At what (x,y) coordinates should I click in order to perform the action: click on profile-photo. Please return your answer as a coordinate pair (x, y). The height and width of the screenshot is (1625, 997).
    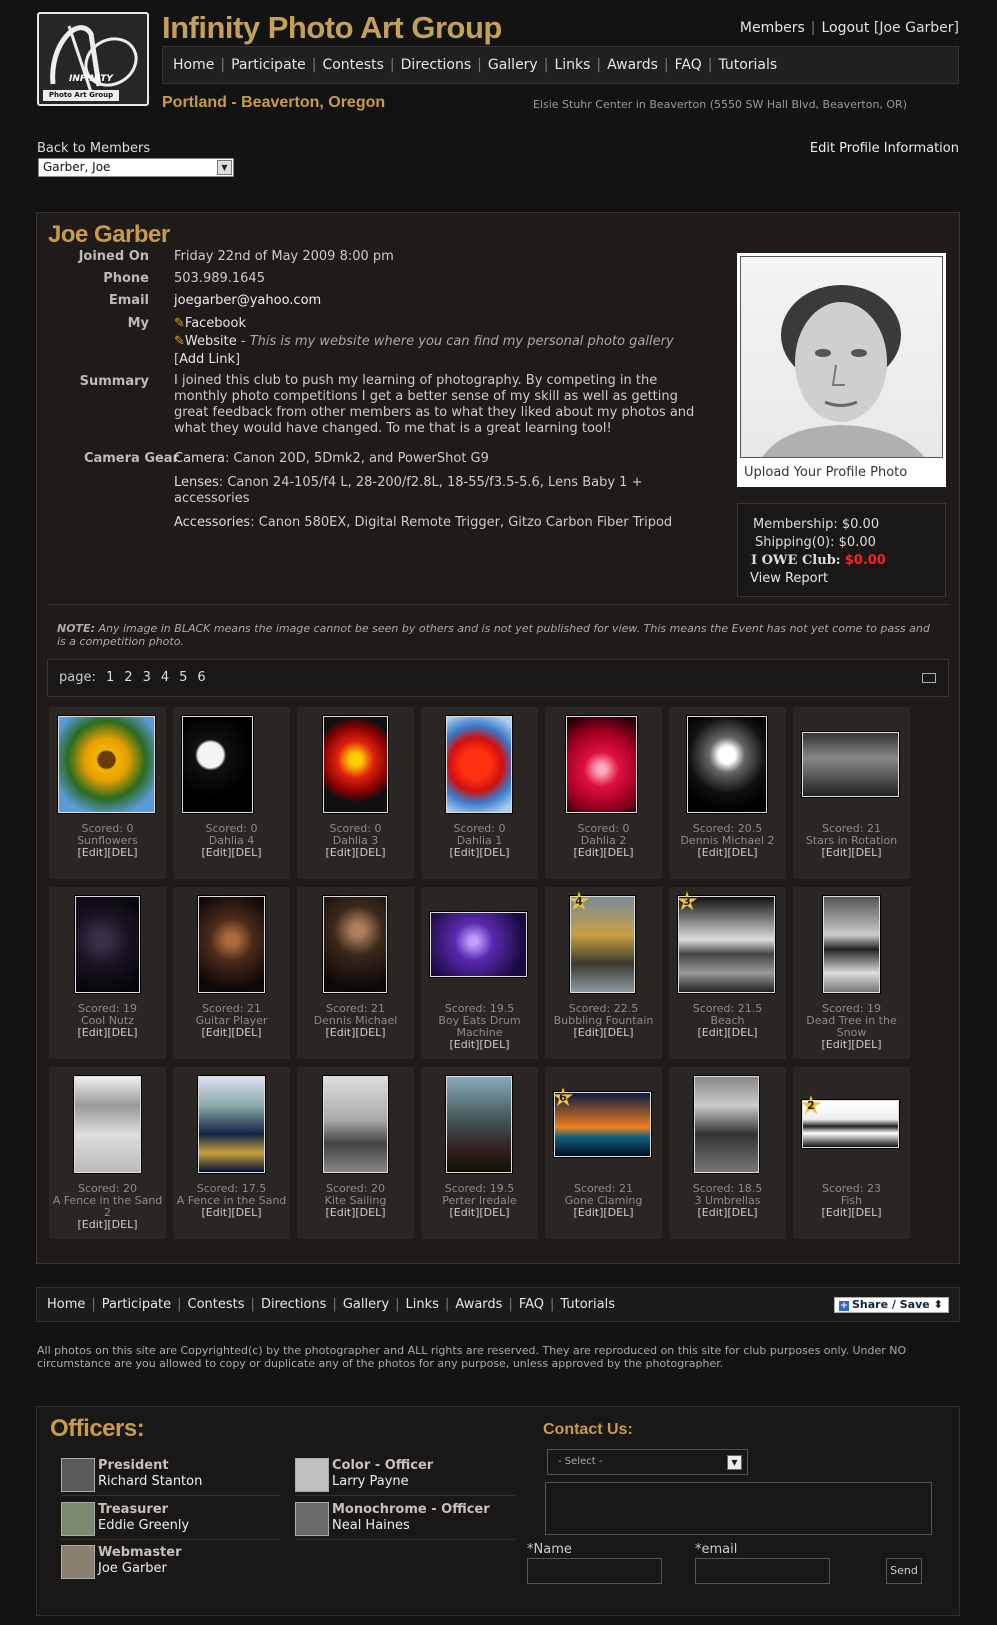
    Looking at the image, I should click on (841, 357).